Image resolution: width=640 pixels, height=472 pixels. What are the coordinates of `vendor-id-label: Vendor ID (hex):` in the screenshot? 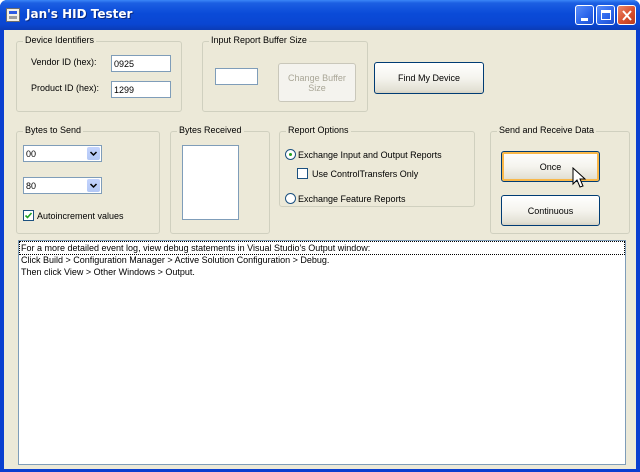 It's located at (64, 62).